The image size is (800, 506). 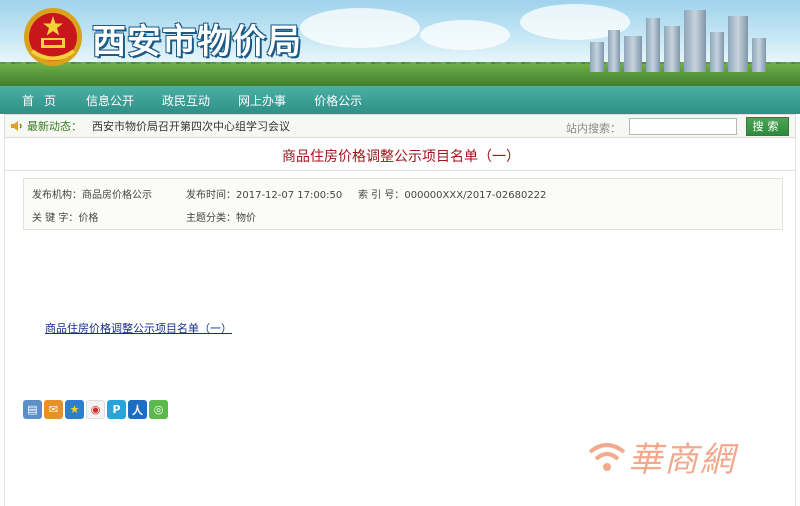 I want to click on meta-publish-time: 发布时间：2017-12-07 17:00:50, so click(x=264, y=195).